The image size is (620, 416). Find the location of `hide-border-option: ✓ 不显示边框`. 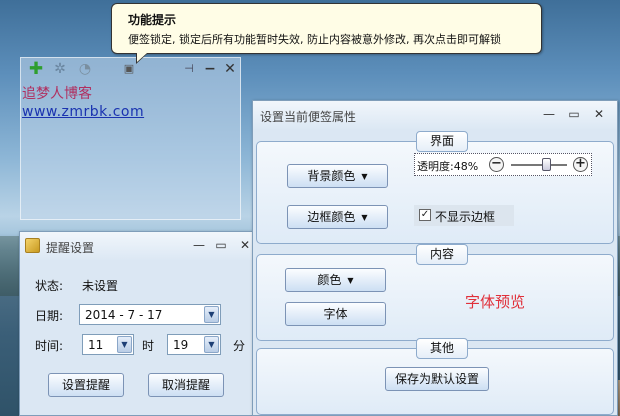

hide-border-option: ✓ 不显示边框 is located at coordinates (464, 215).